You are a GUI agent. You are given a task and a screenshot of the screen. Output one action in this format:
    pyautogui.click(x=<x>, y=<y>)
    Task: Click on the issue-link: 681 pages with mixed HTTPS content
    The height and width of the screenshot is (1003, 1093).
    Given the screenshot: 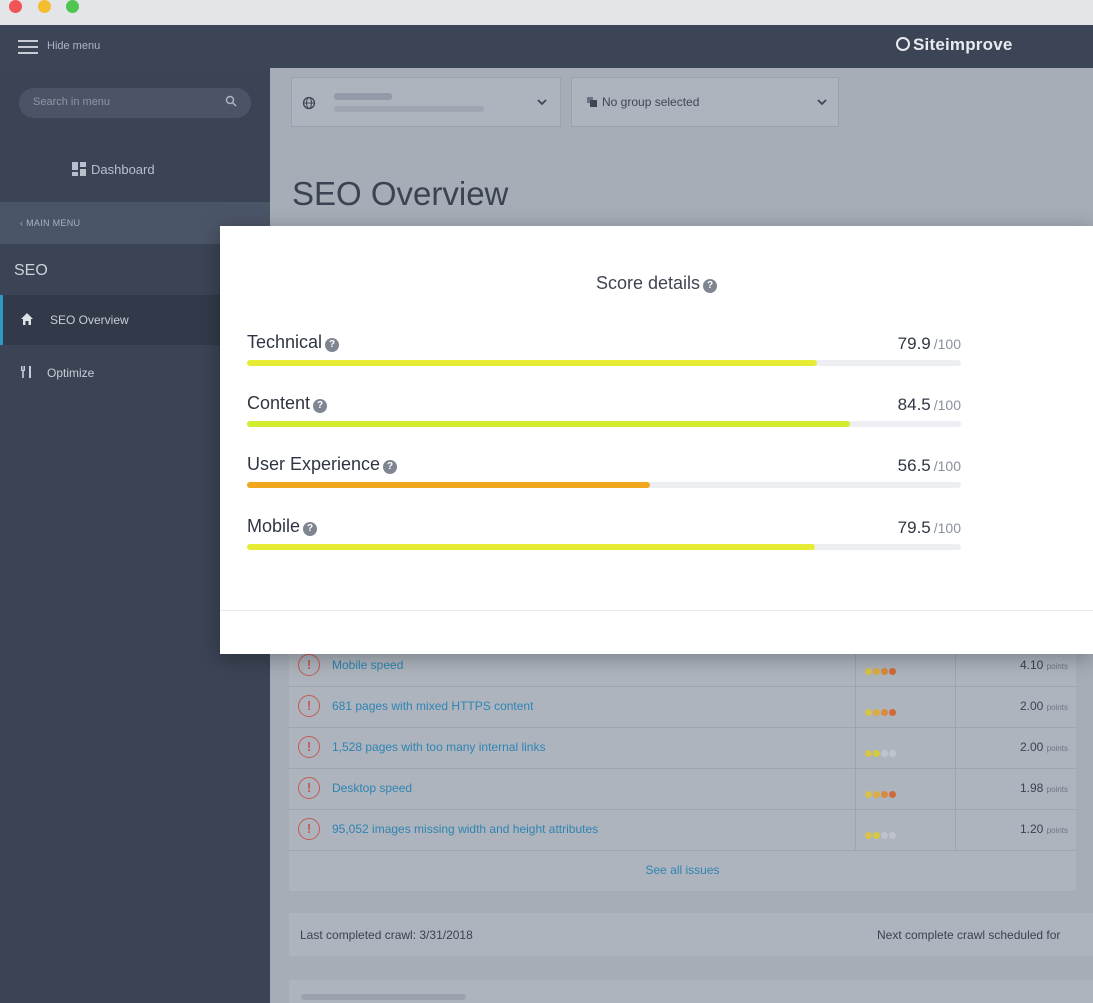 What is the action you would take?
    pyautogui.click(x=432, y=706)
    